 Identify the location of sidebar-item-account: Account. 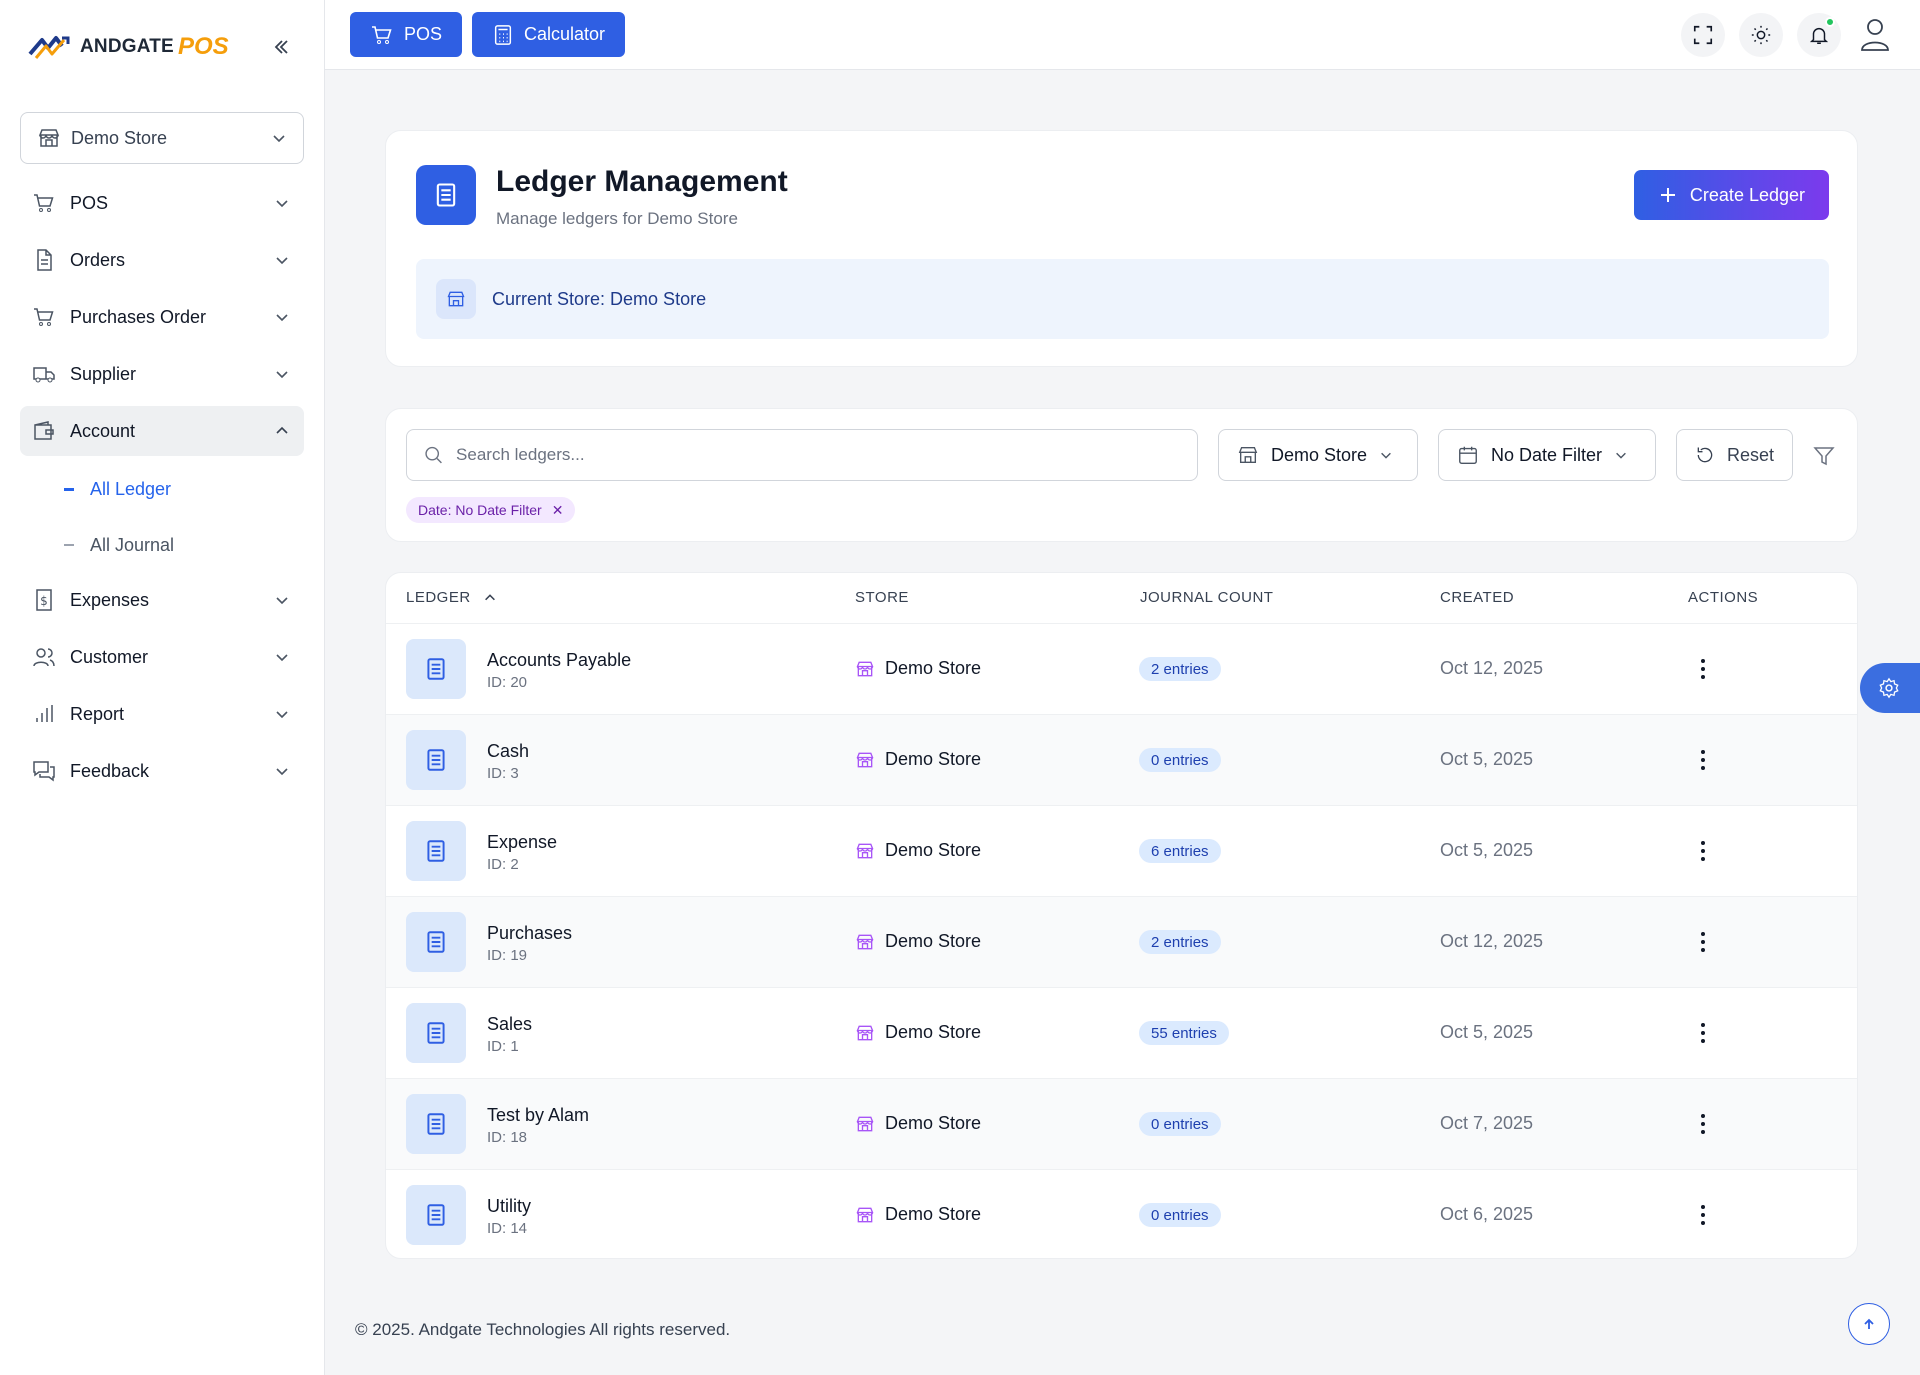
(162, 431).